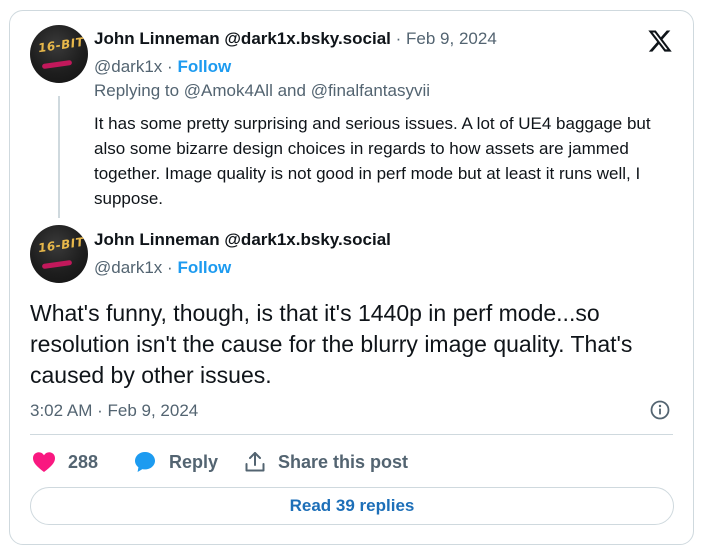 This screenshot has height=555, width=703. What do you see at coordinates (351, 434) in the screenshot?
I see `divider` at bounding box center [351, 434].